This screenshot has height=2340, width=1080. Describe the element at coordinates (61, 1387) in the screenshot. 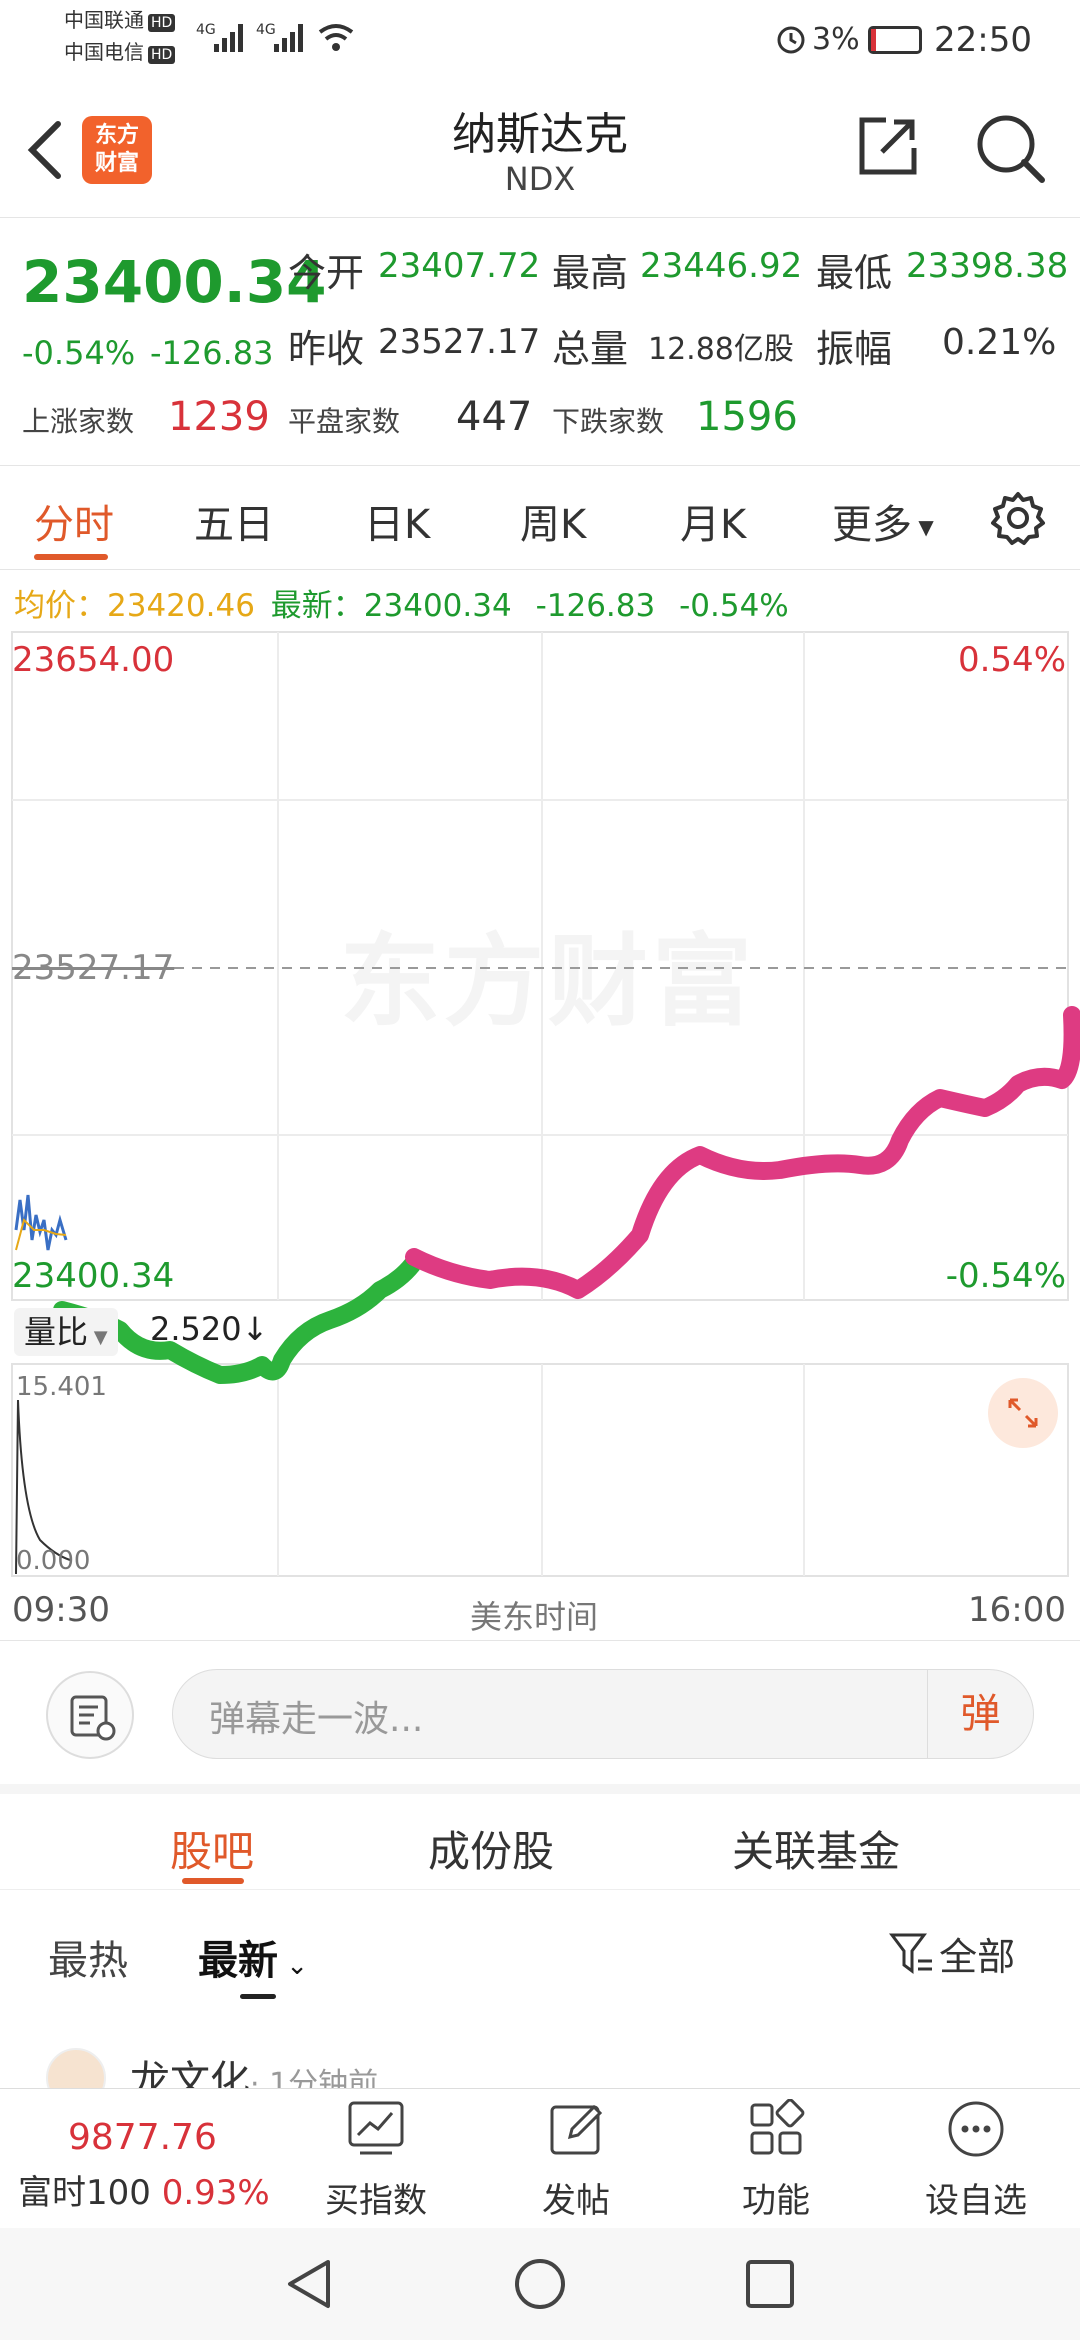

I see `volume-axis-max: 15.401` at that location.